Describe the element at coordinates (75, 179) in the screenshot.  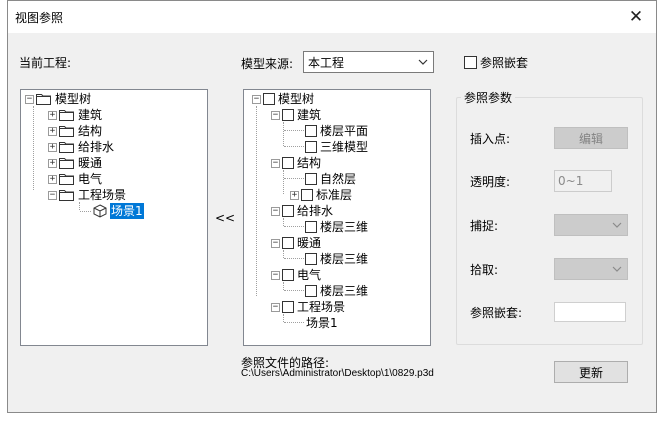
I see `tree-node-electrical: + 电气` at that location.